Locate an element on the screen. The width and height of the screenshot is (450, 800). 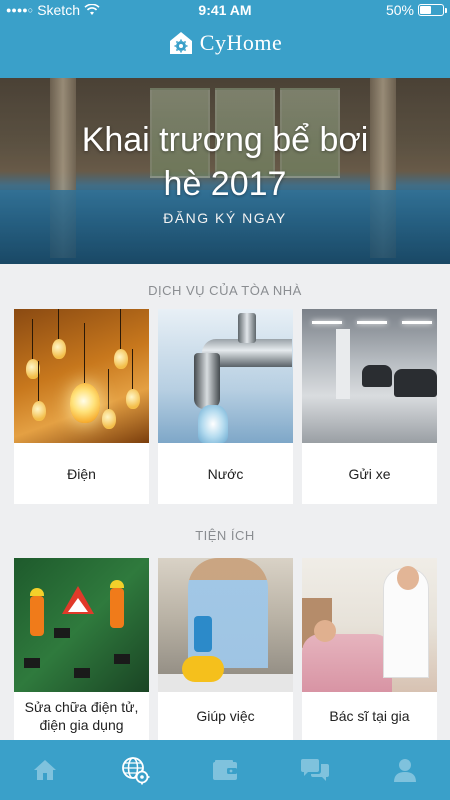
utility-label: Giúp việc is located at coordinates (225, 716).